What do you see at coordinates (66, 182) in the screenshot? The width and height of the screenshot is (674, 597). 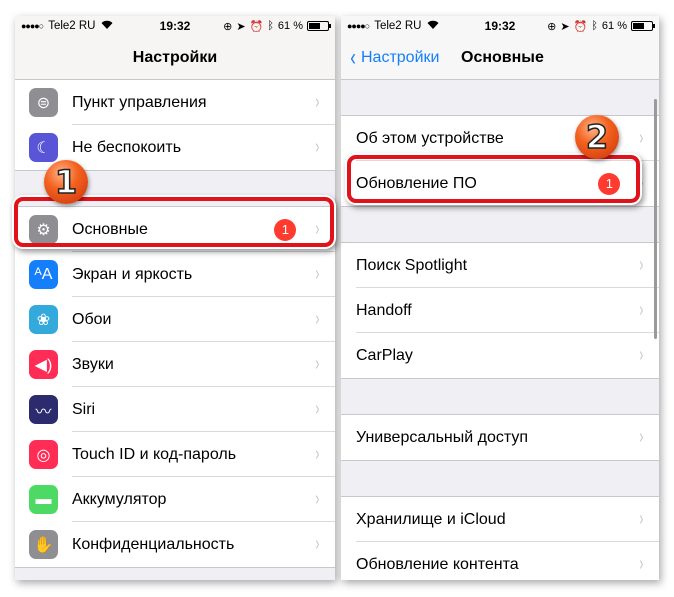 I see `step-1-marker: 1` at bounding box center [66, 182].